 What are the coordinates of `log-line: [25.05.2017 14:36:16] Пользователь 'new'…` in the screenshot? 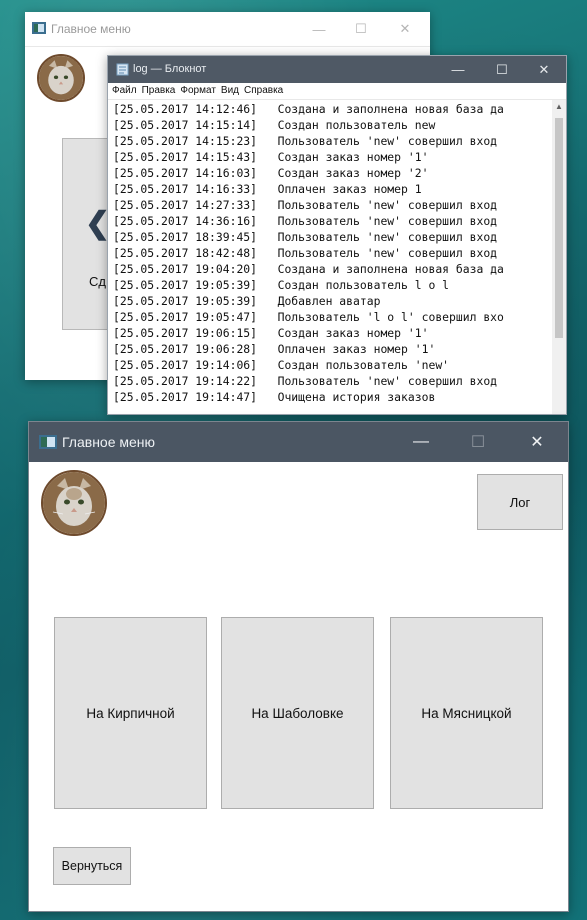 It's located at (305, 221).